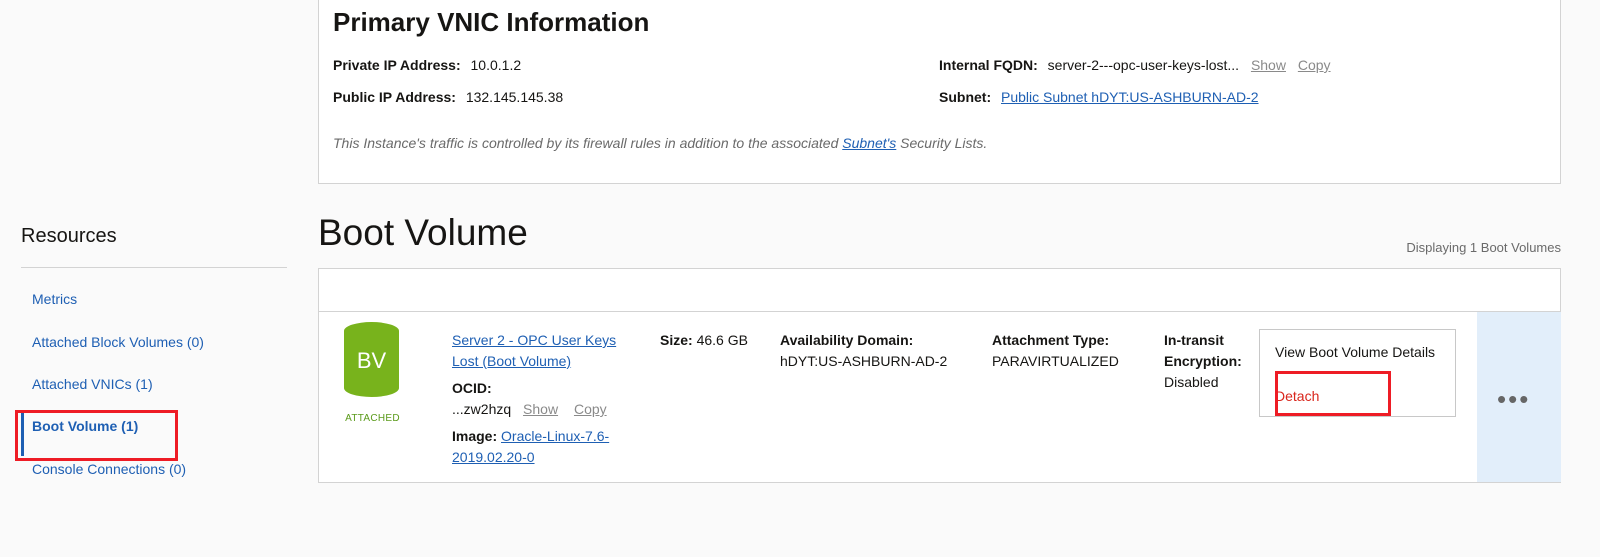  What do you see at coordinates (69, 236) in the screenshot?
I see `resources-title: Resources` at bounding box center [69, 236].